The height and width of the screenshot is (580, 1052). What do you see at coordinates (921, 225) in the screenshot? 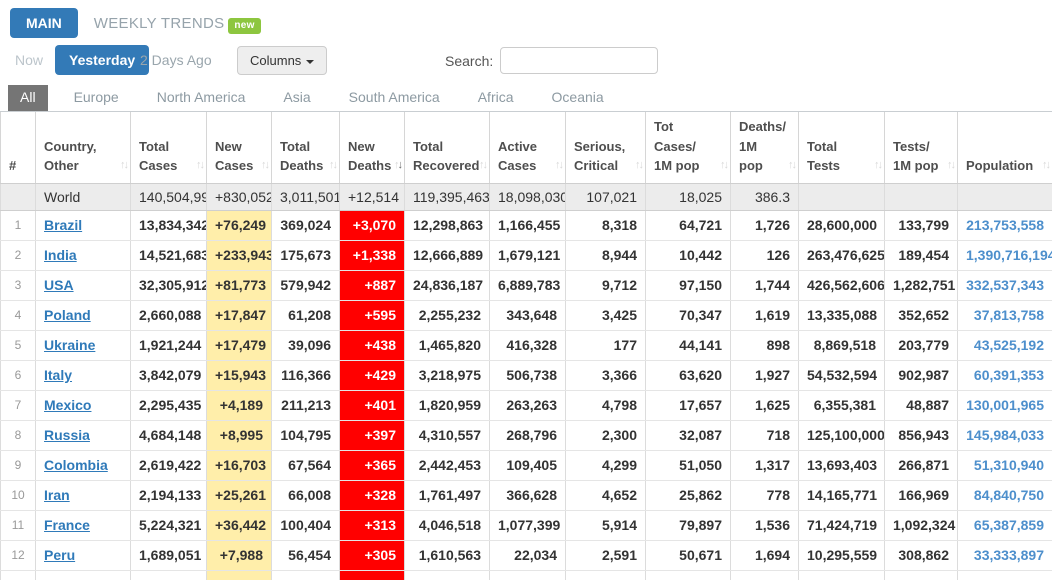
I see `cell-tests_1m_pop: 133,799` at bounding box center [921, 225].